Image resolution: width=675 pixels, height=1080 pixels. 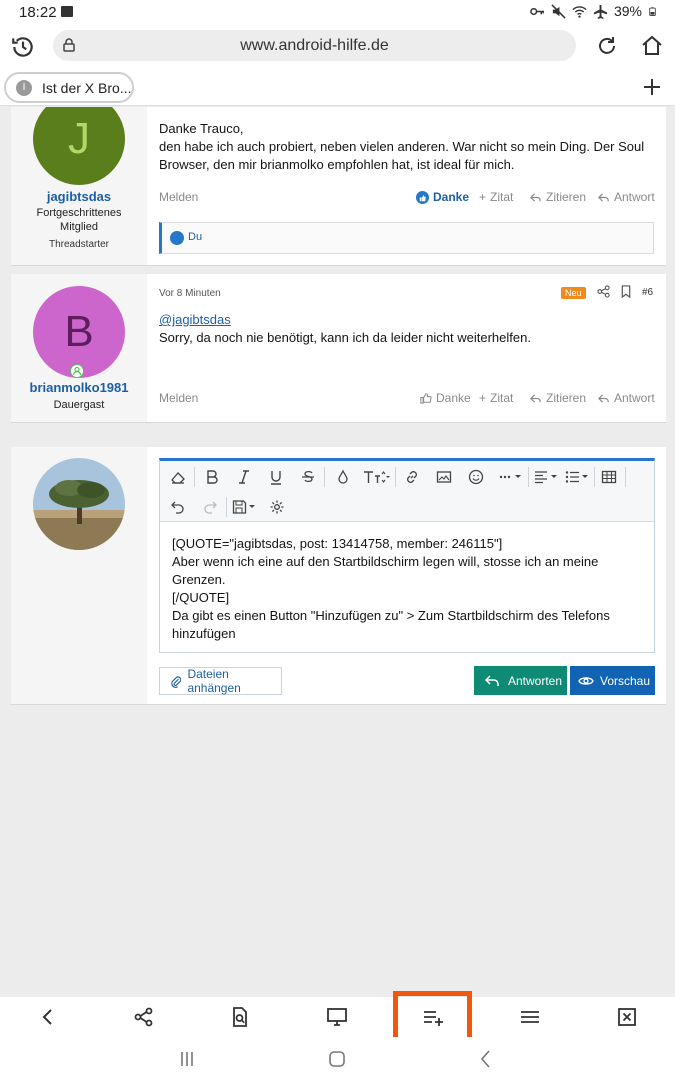 I want to click on editor-toolbar, so click(x=407, y=491).